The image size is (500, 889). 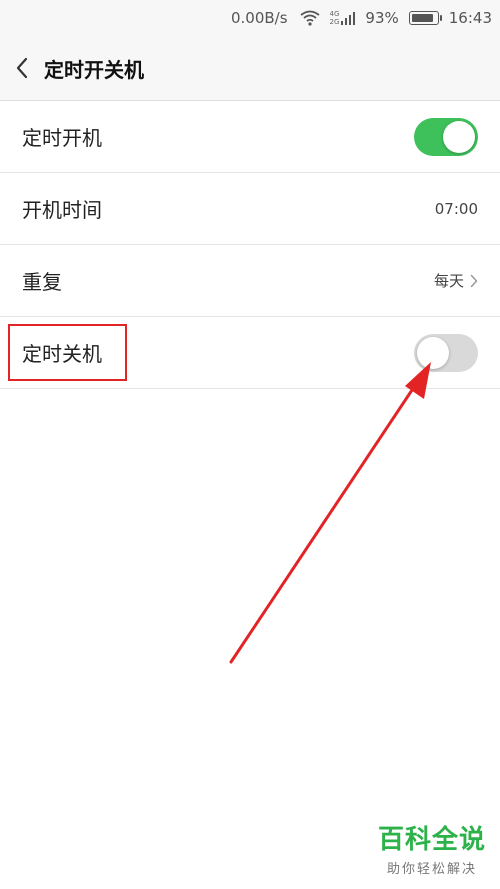 I want to click on power-on-label: 定时开机, so click(x=62, y=138).